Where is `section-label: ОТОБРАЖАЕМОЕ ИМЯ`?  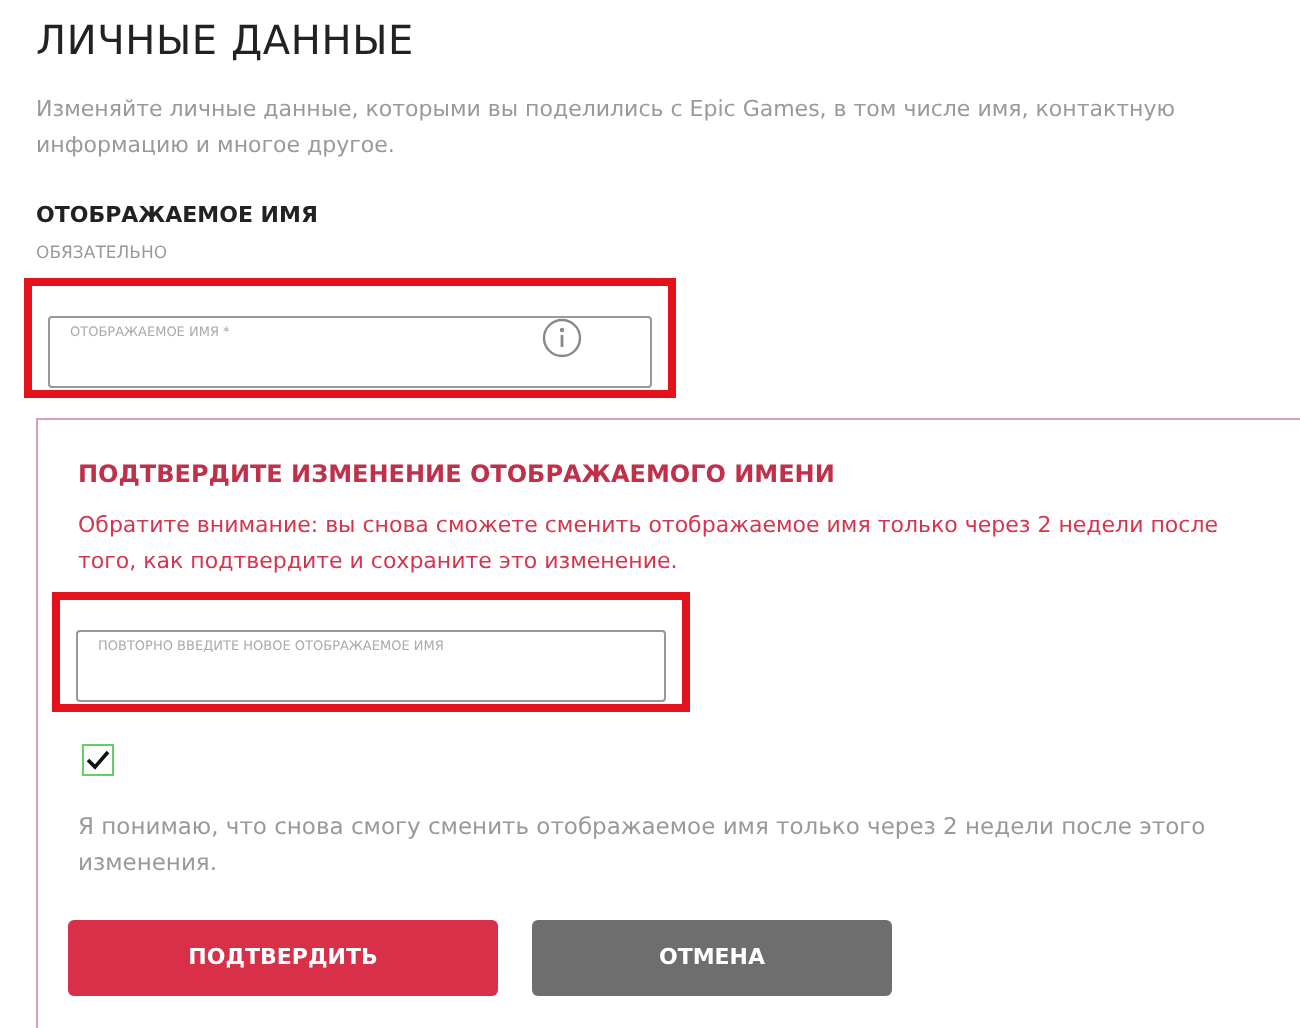
section-label: ОТОБРАЖАЕМОЕ ИМЯ is located at coordinates (178, 216).